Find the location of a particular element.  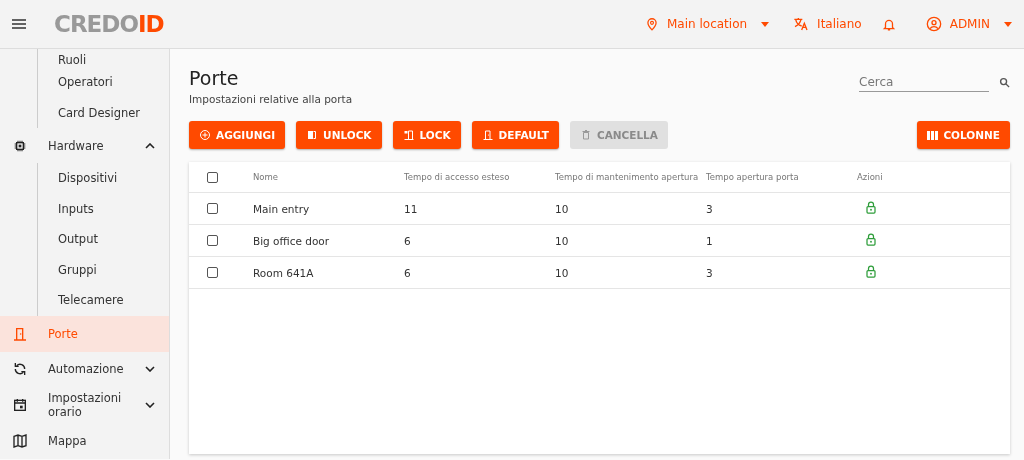

sidebar-item: Ruoli is located at coordinates (103, 58).